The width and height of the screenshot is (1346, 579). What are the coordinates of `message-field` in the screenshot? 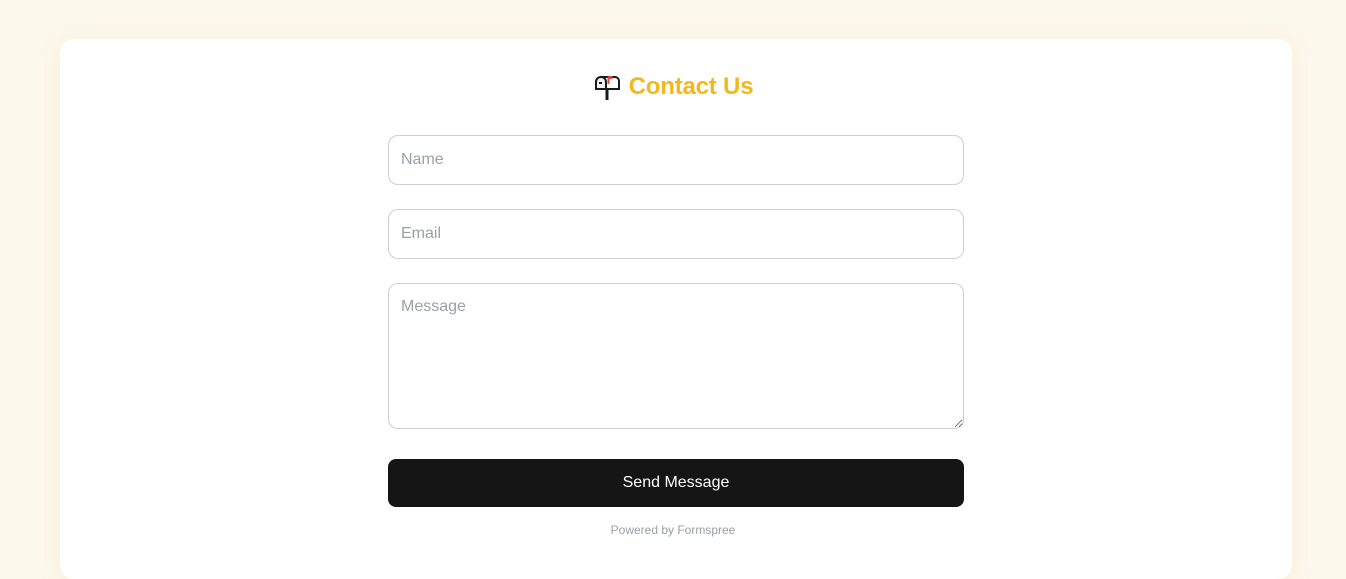 It's located at (676, 356).